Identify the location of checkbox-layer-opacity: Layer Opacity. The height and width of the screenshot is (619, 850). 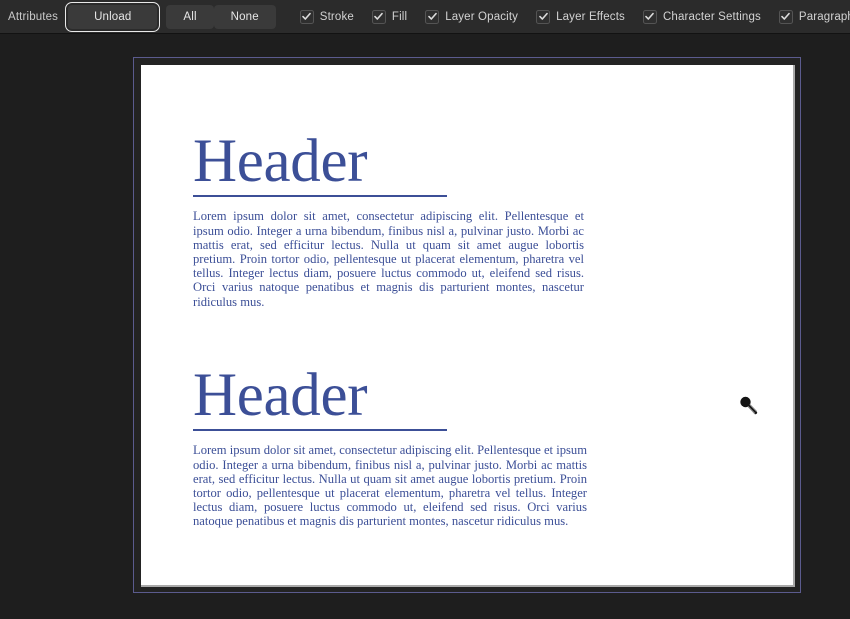
(472, 16).